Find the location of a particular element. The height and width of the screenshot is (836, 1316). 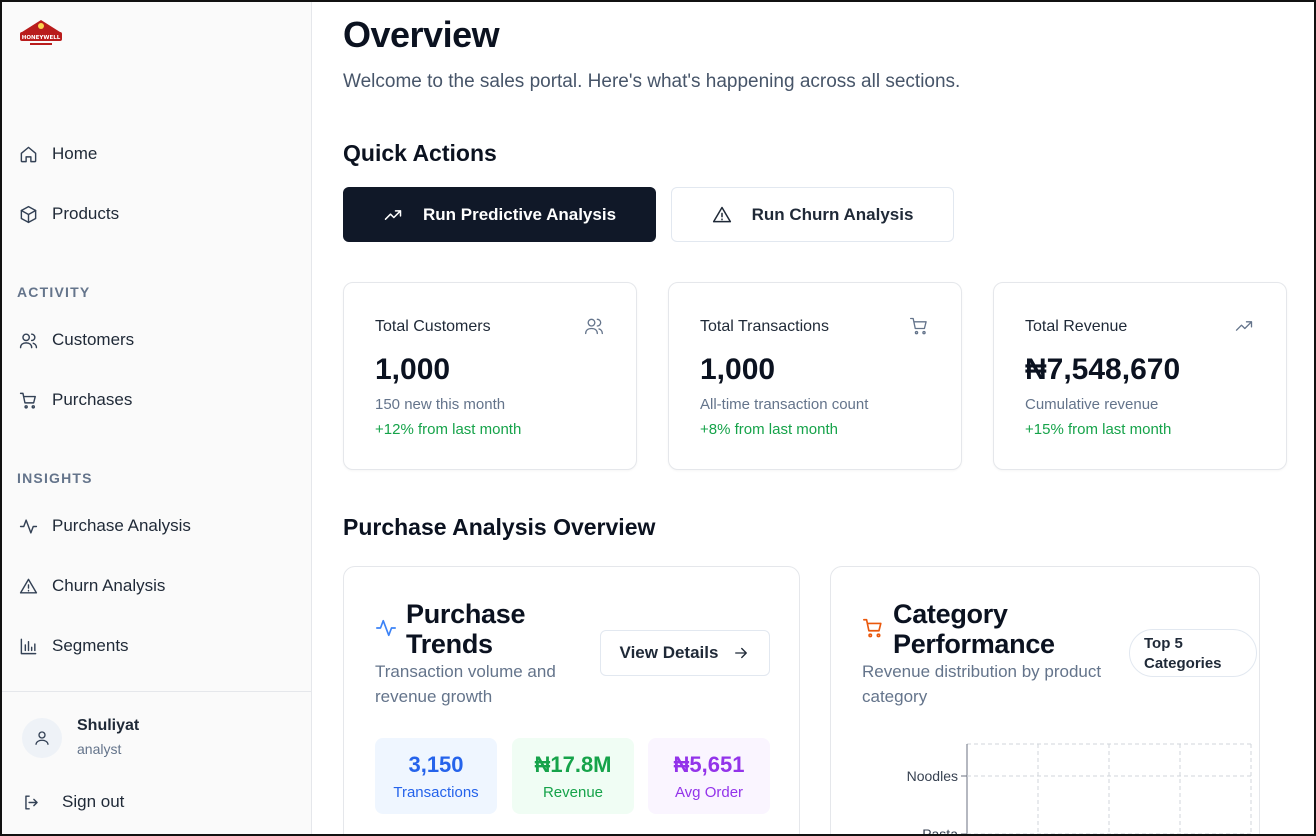

stat-description: Cumulative revenue is located at coordinates (1092, 404).